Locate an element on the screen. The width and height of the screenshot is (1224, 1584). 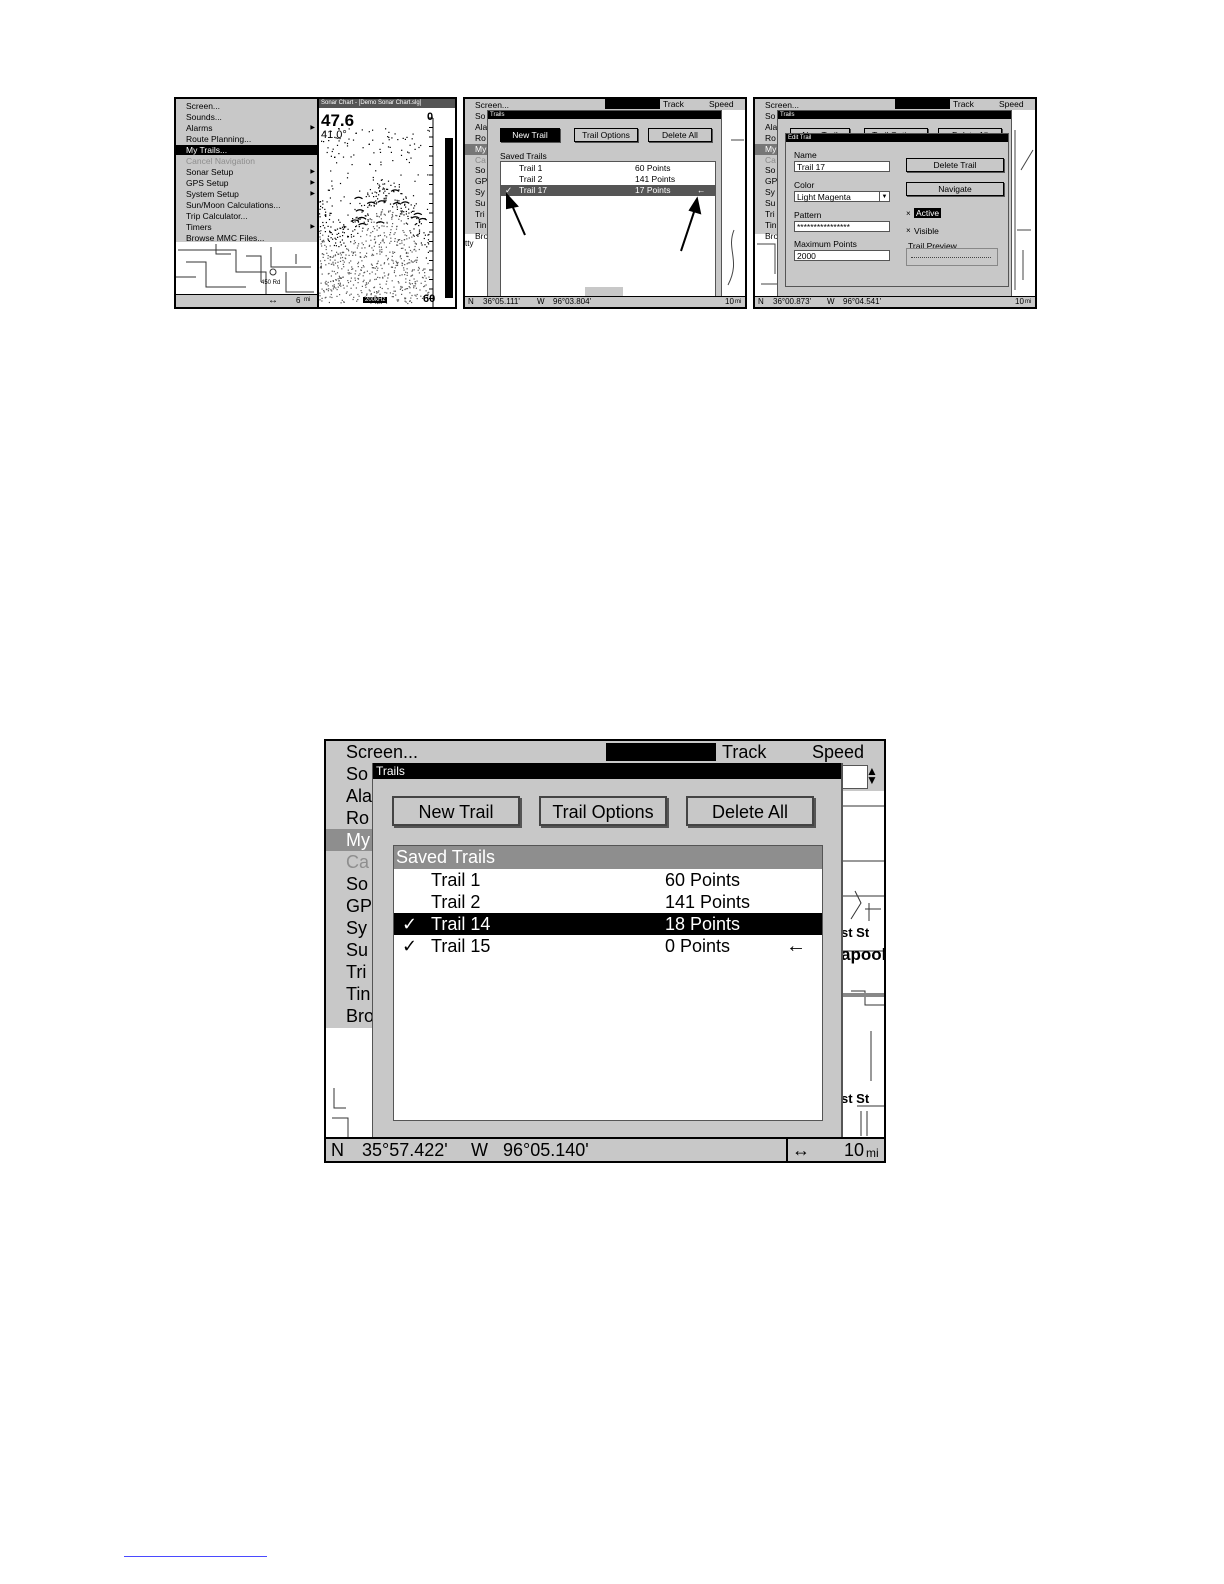
map-town-label: apool is located at coordinates (863, 954).